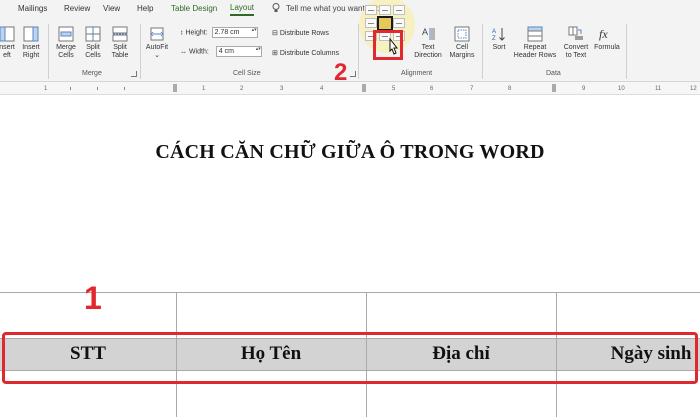 This screenshot has height=417, width=700. I want to click on ruler-mark: 3, so click(282, 89).